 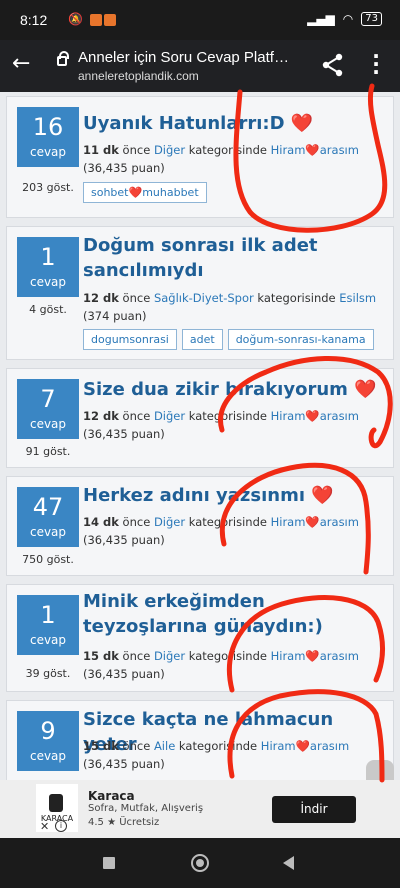 What do you see at coordinates (48, 187) in the screenshot?
I see `view-count: 203 göst.` at bounding box center [48, 187].